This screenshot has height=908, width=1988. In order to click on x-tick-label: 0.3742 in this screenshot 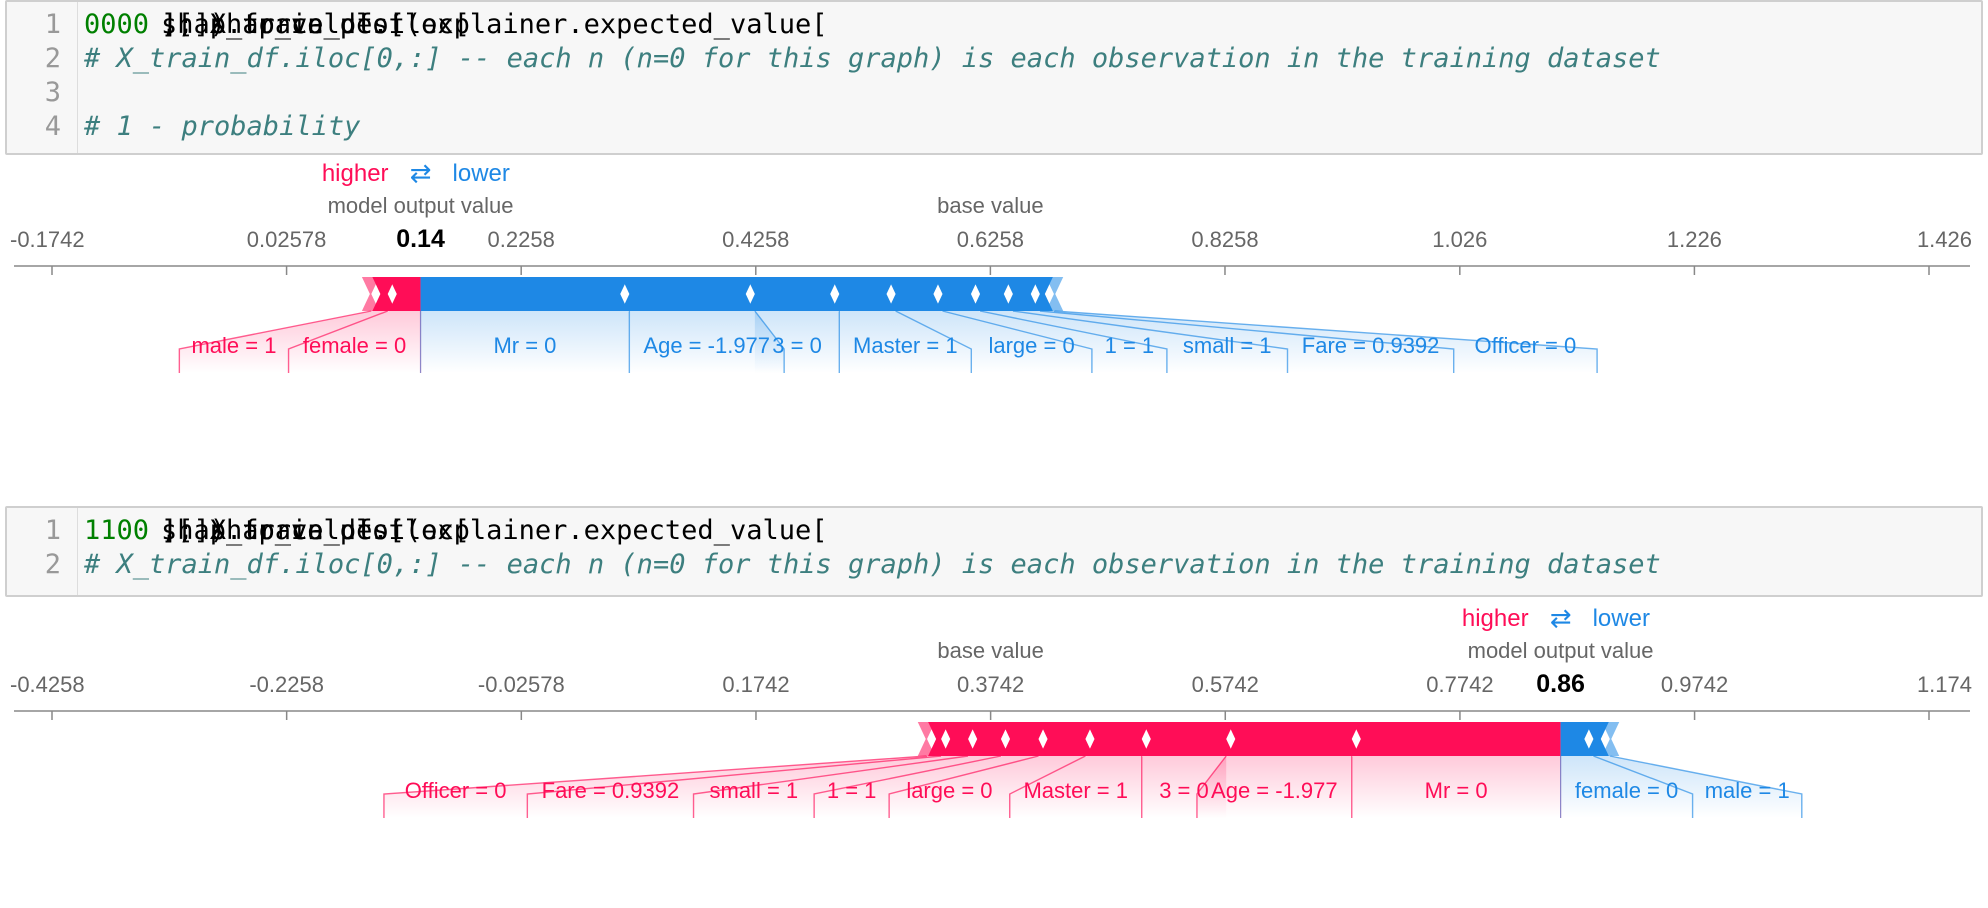, I will do `click(990, 684)`.